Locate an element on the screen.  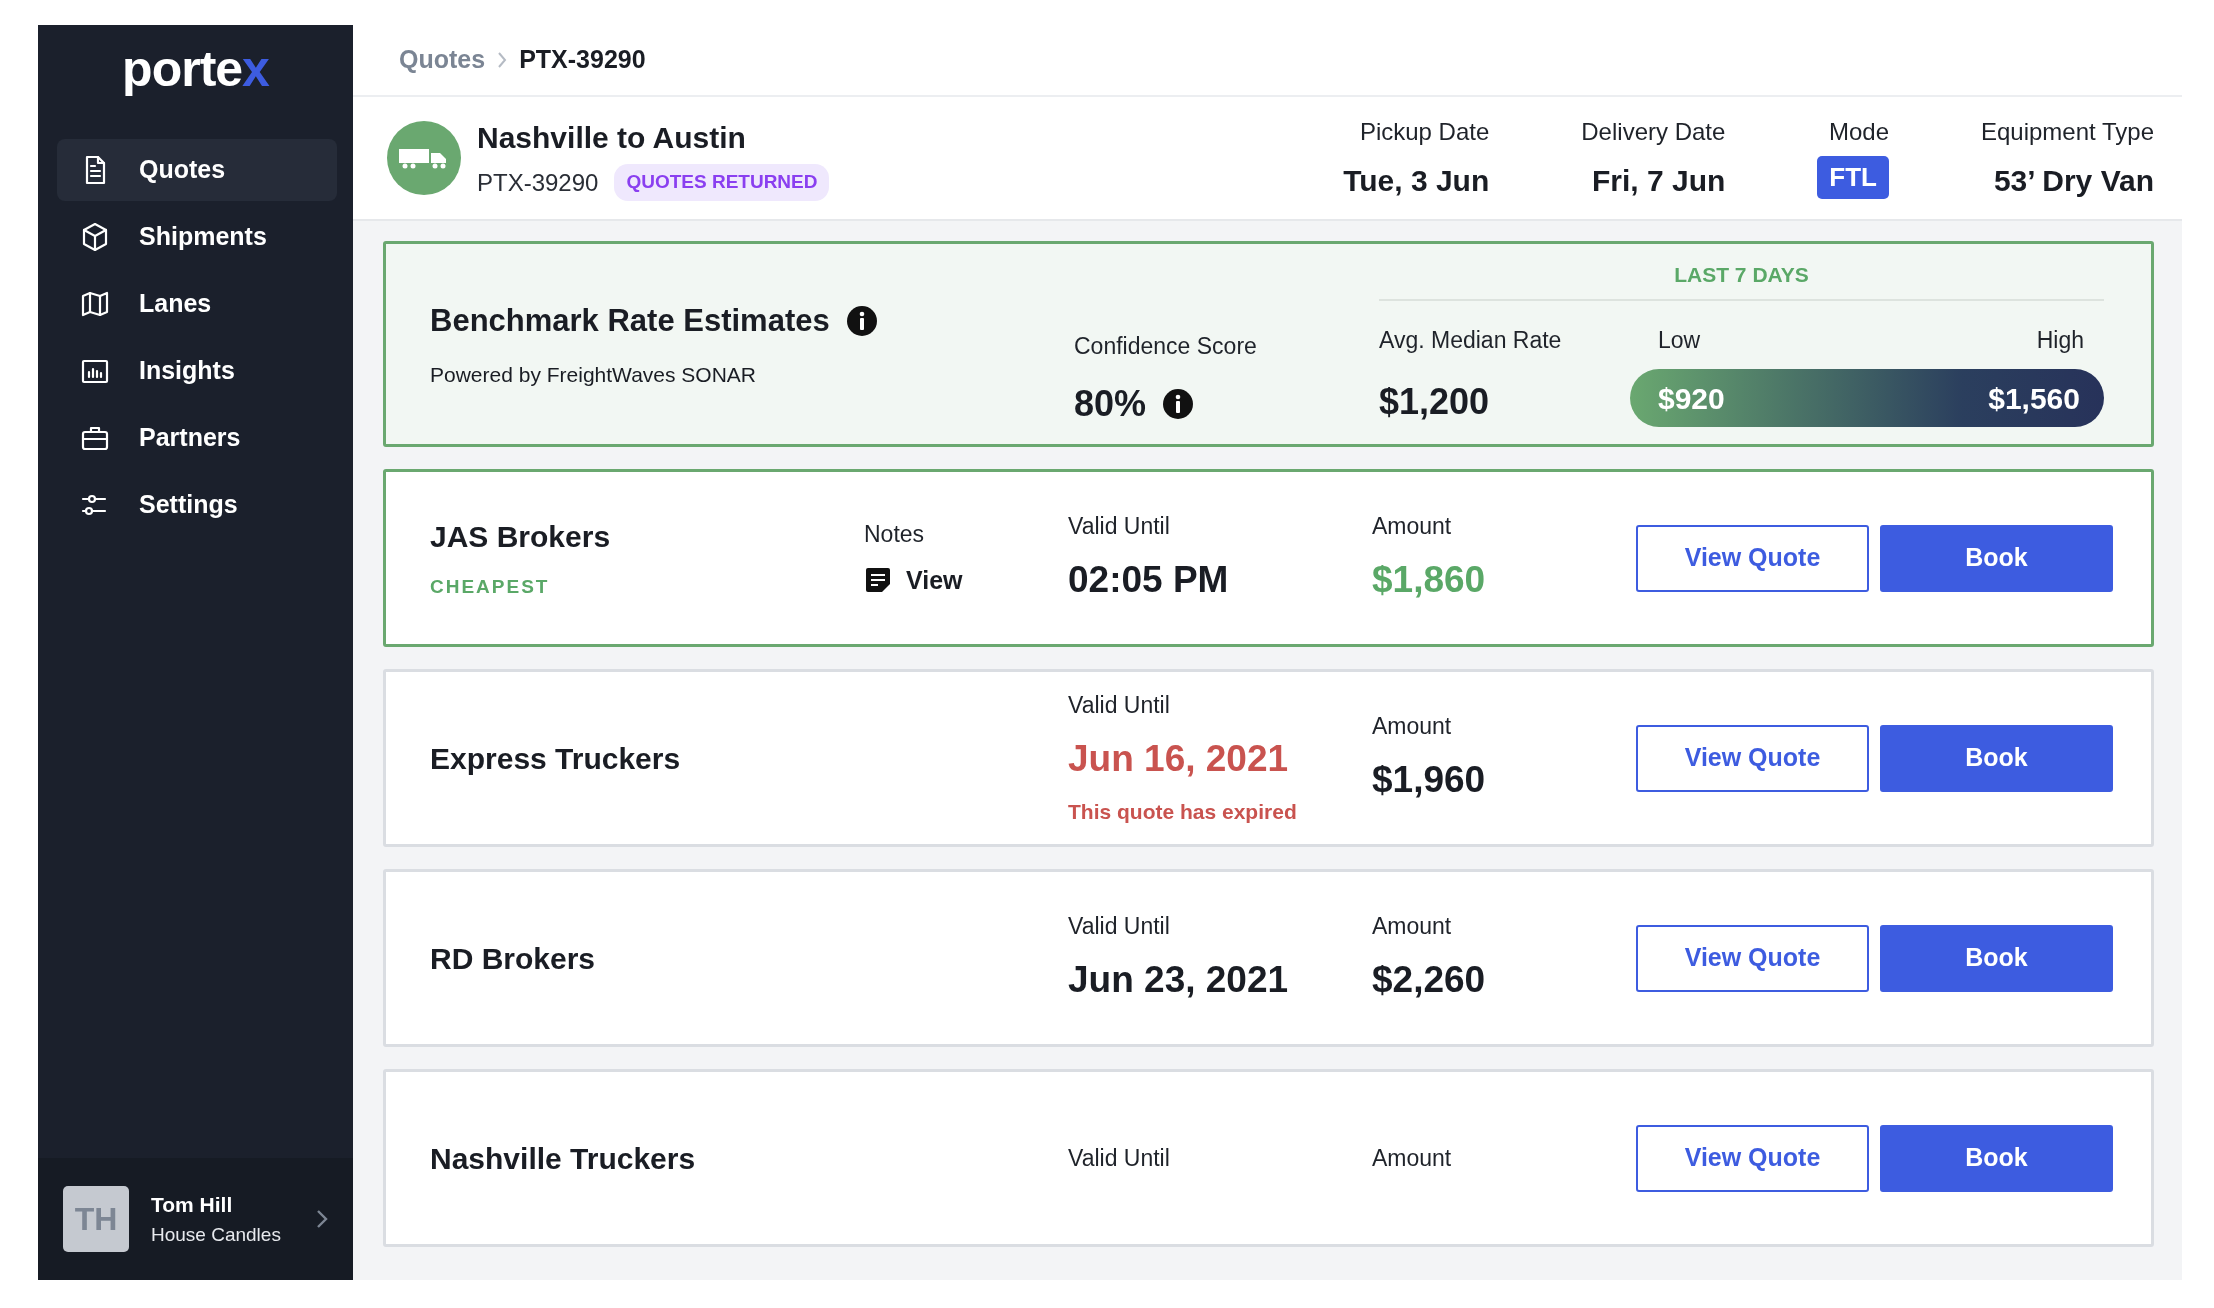
carrier-name: JAS Brokers is located at coordinates (521, 537).